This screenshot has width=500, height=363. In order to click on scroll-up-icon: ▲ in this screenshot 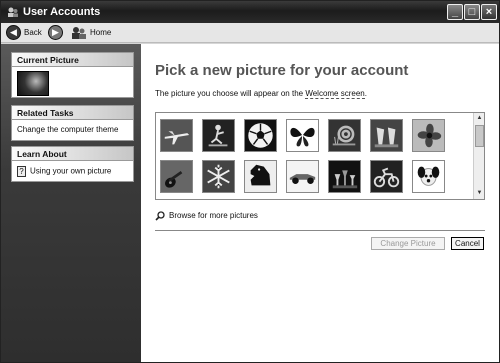, I will do `click(479, 118)`.